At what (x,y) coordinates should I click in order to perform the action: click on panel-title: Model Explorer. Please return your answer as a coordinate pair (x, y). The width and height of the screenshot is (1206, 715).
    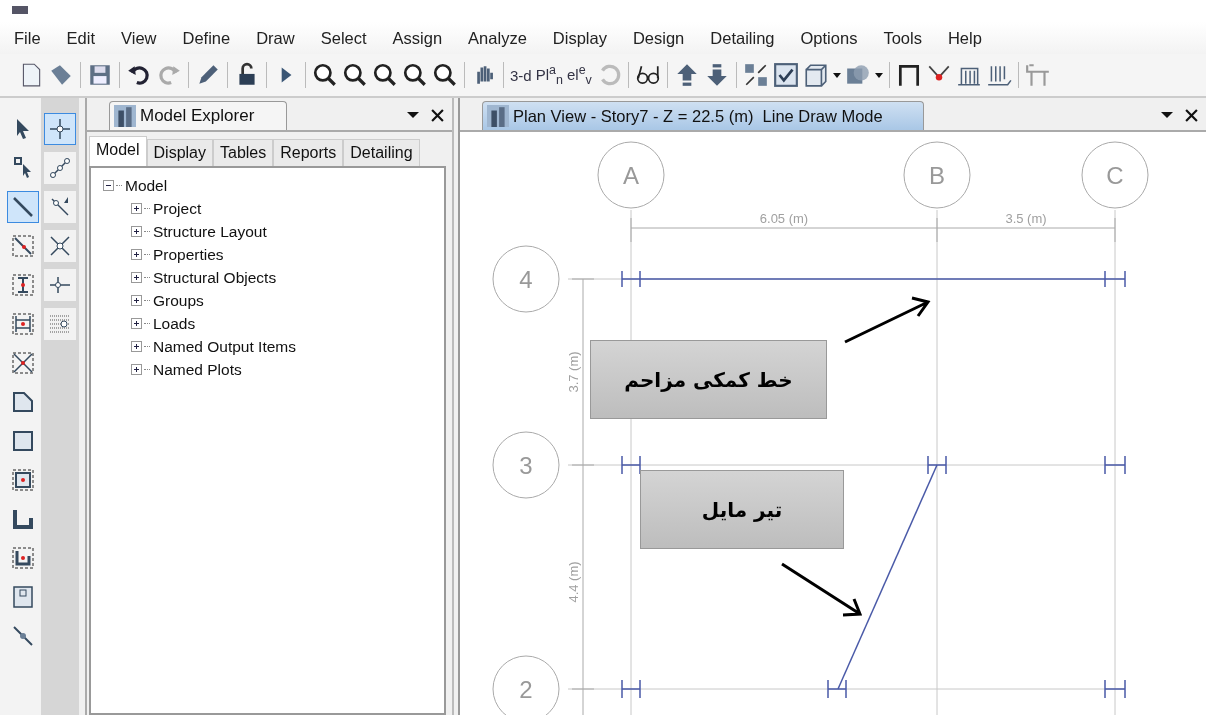
    Looking at the image, I should click on (197, 116).